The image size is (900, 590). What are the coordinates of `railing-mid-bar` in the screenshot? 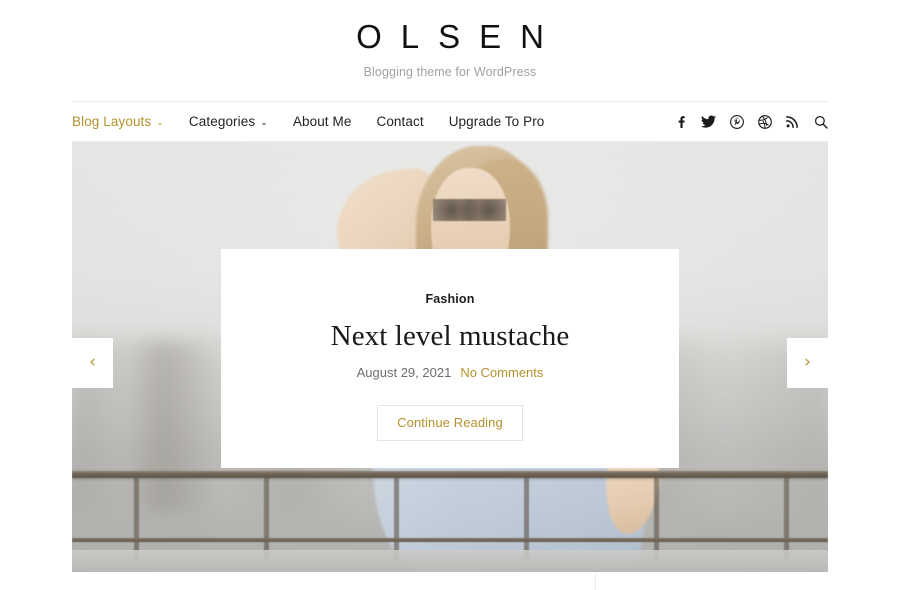 It's located at (450, 539).